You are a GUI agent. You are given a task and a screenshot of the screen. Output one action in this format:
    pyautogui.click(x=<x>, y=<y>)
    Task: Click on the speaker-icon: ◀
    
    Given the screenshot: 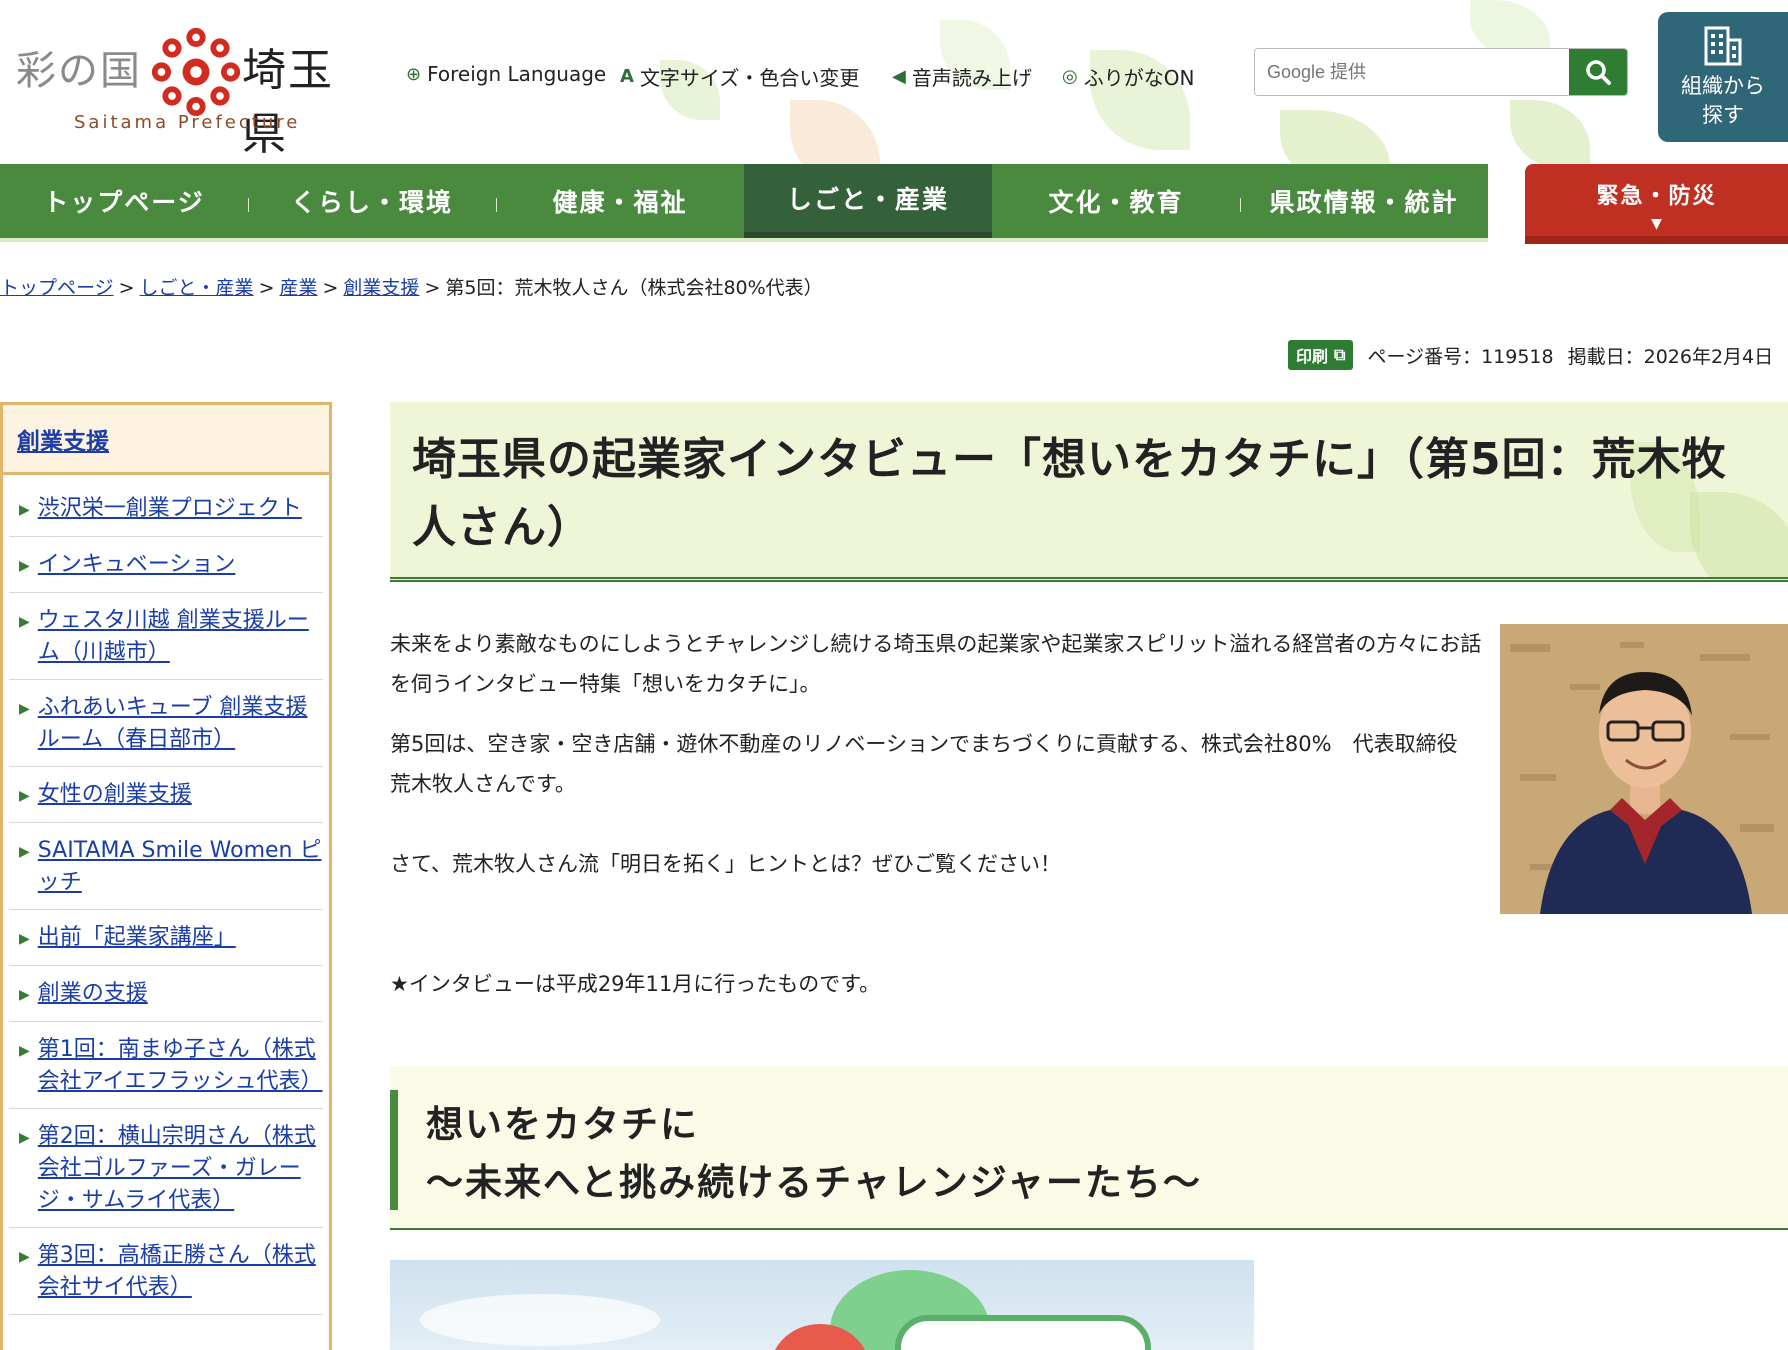 What is the action you would take?
    pyautogui.click(x=899, y=76)
    